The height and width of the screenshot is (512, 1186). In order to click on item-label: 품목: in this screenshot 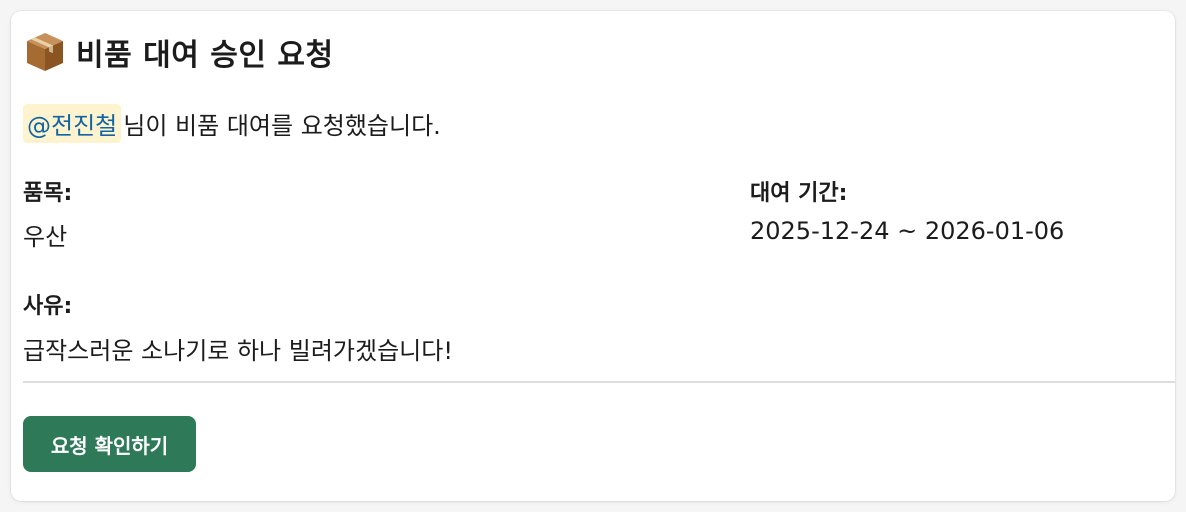, I will do `click(48, 193)`.